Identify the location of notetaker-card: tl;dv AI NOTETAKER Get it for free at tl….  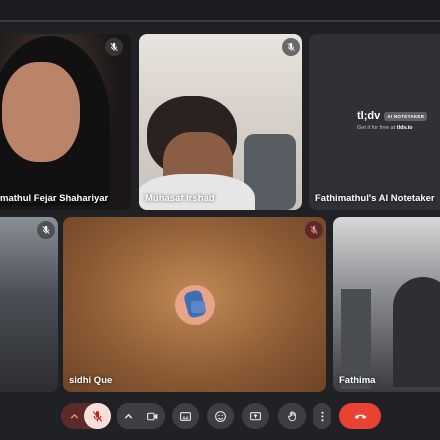
(398, 120).